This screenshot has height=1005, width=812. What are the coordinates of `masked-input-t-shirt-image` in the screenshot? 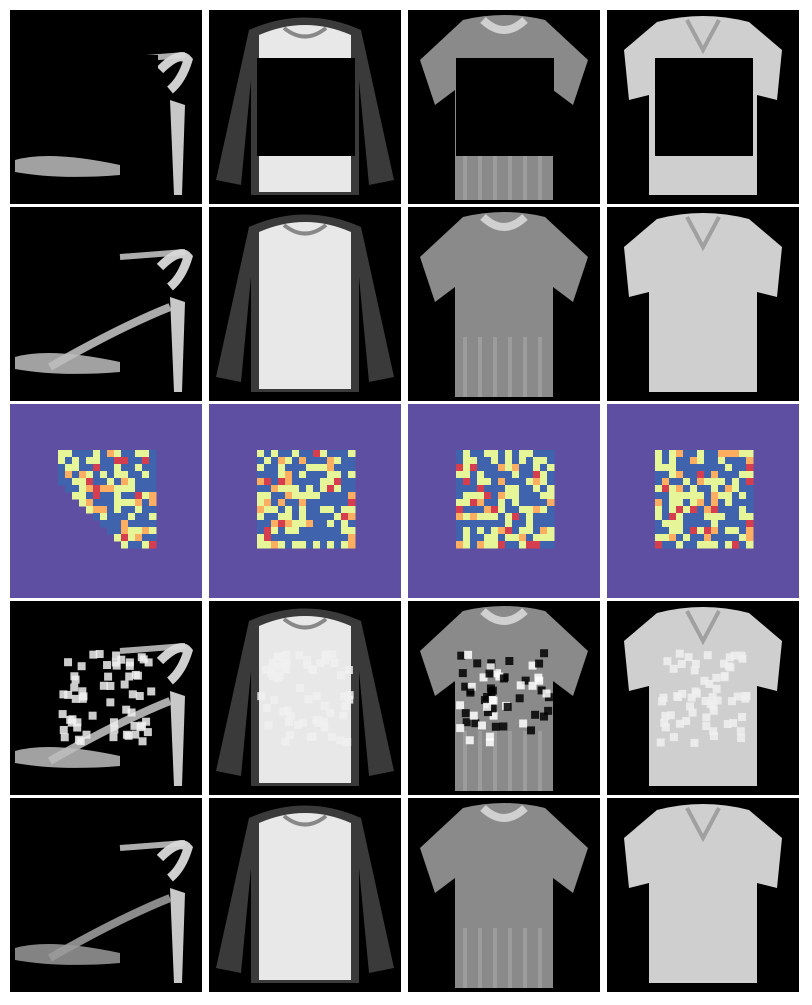 It's located at (504, 107).